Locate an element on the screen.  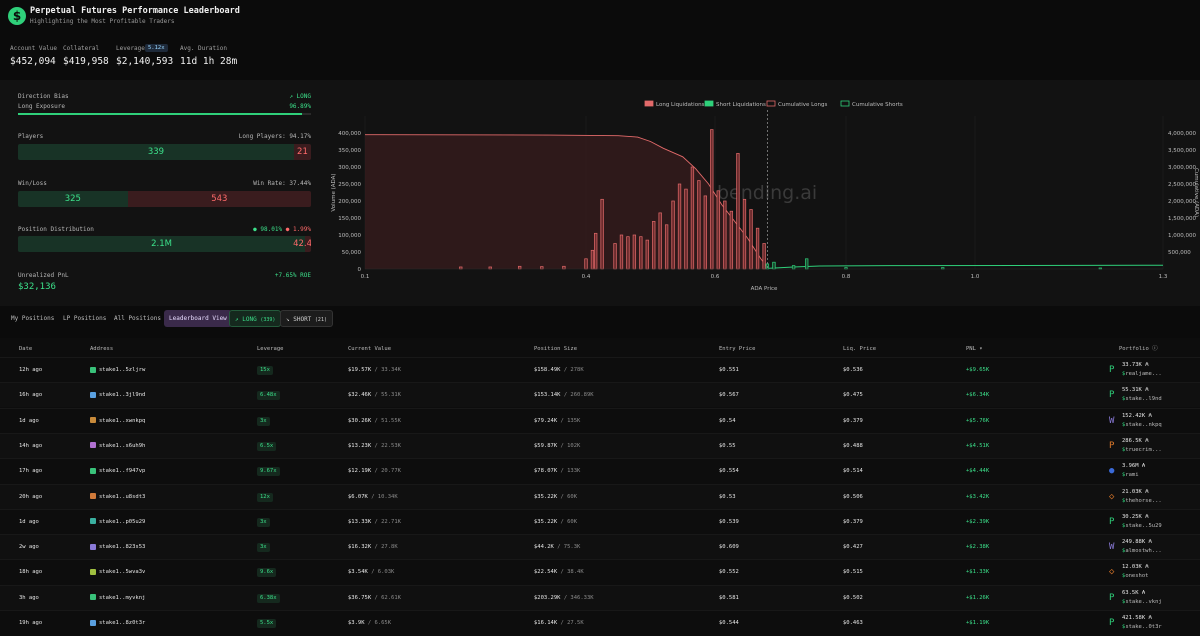
row-address: stake1..5wva3v is located at coordinates (117, 572).